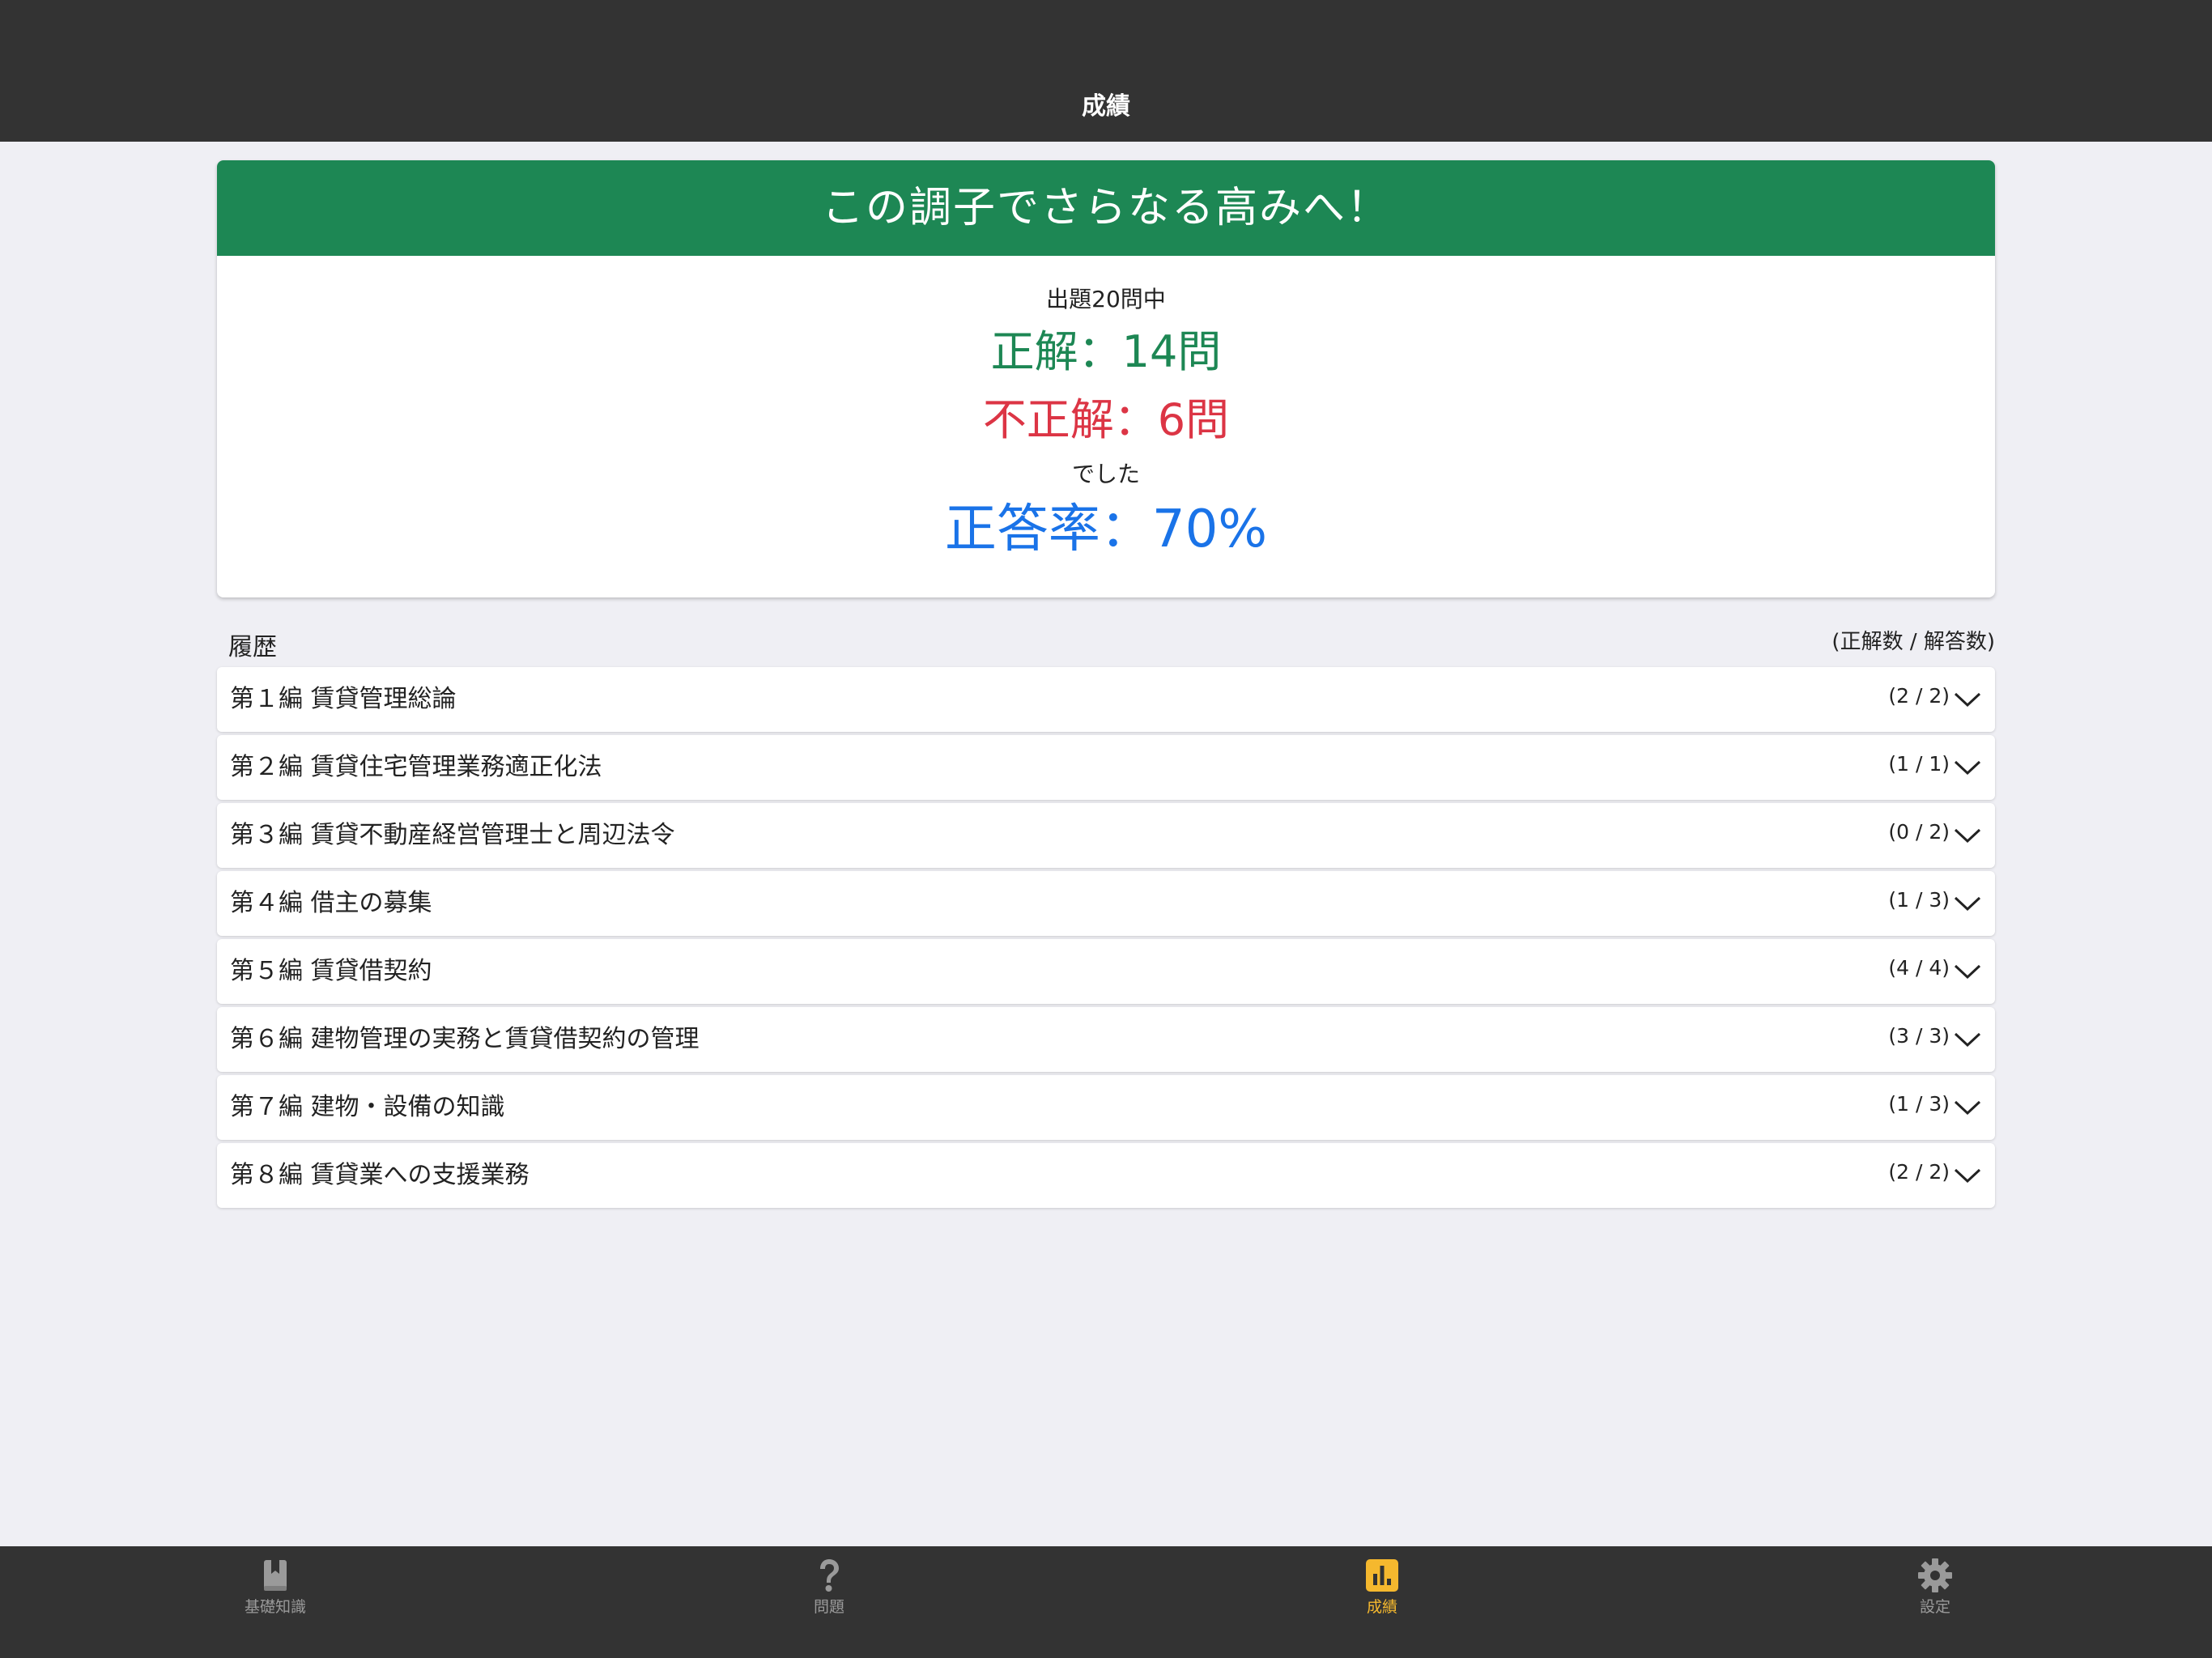 The height and width of the screenshot is (1658, 2212). I want to click on book-icon, so click(276, 1575).